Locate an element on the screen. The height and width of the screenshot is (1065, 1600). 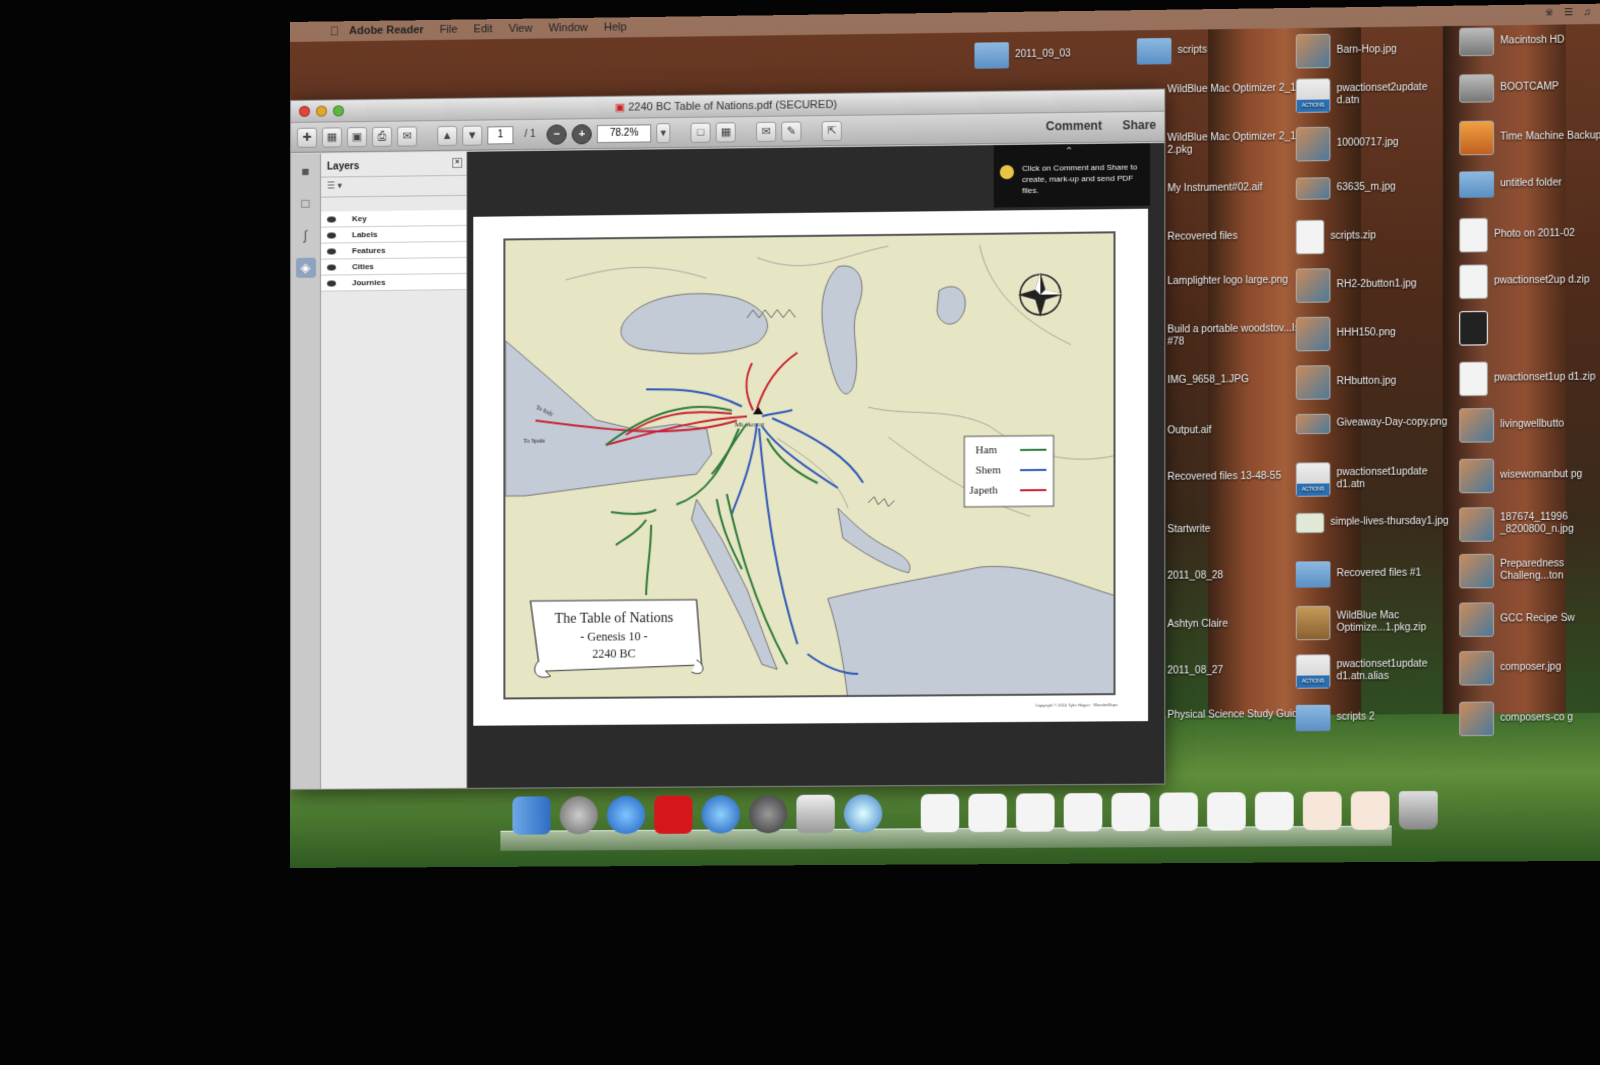
desktop-icon: 2011_09_03 is located at coordinates (1050, 55).